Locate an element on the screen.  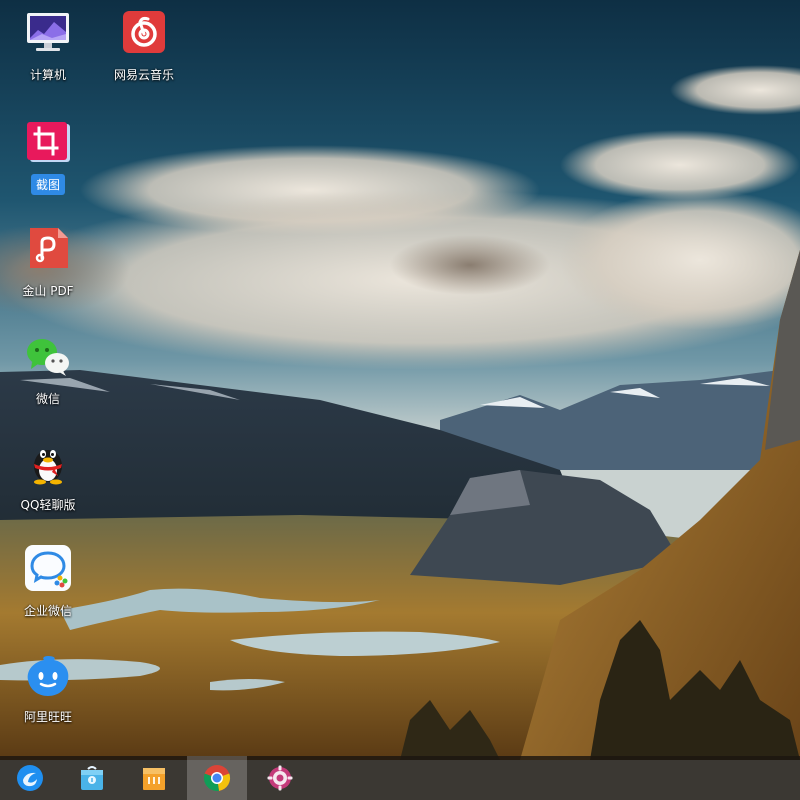
desktop-icon-screenshot: 截图 is located at coordinates (48, 162).